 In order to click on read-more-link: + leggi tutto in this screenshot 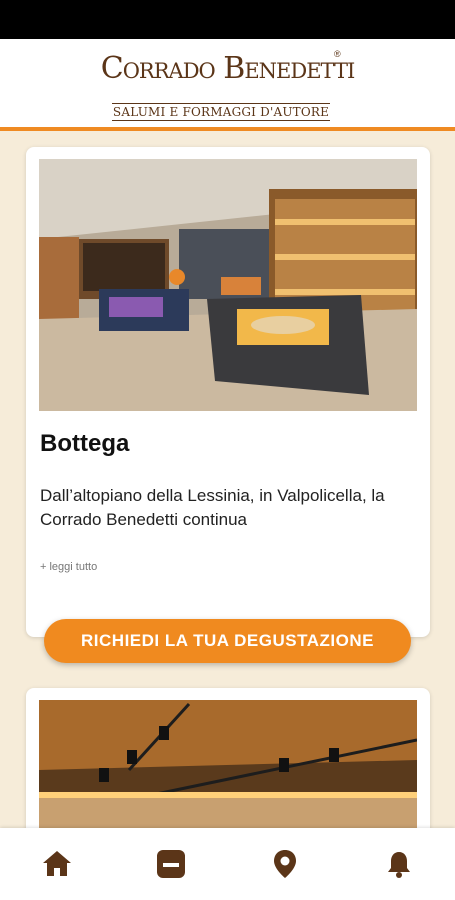, I will do `click(68, 567)`.